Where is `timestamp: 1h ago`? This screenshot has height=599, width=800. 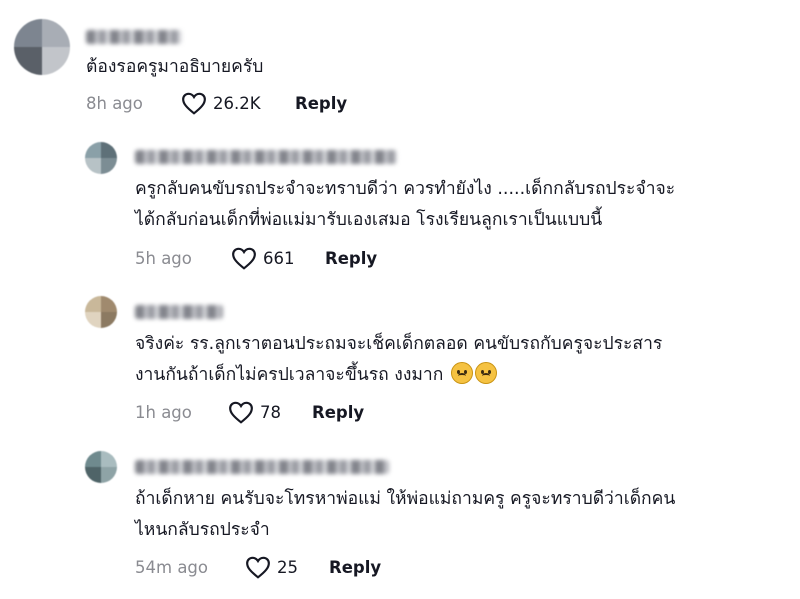
timestamp: 1h ago is located at coordinates (163, 412).